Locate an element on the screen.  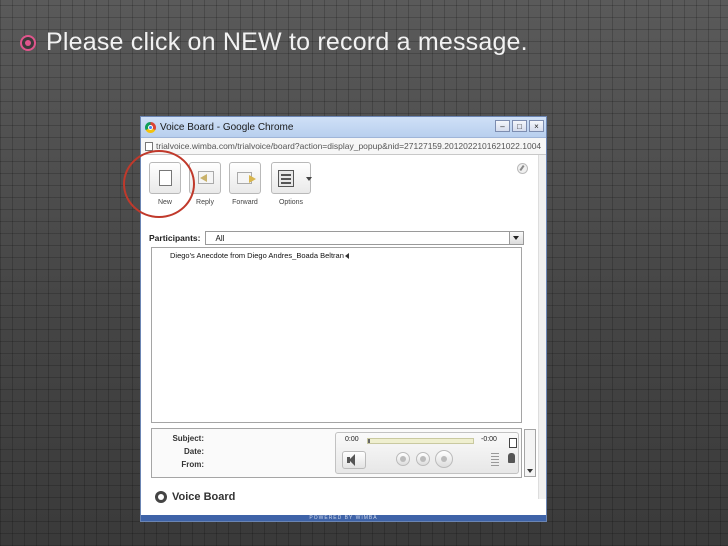
forward-button-box is located at coordinates (245, 178).